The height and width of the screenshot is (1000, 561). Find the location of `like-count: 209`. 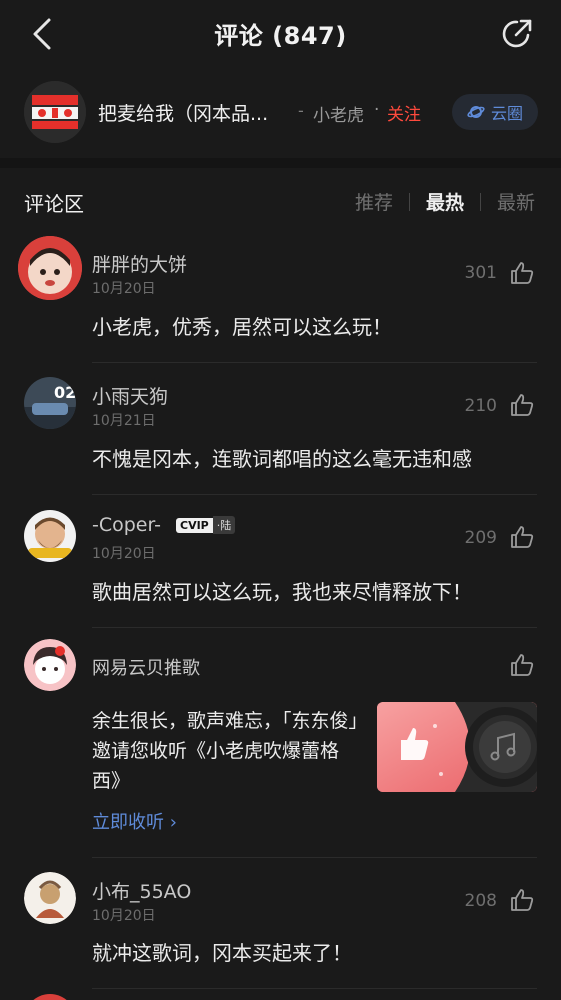

like-count: 209 is located at coordinates (480, 538).